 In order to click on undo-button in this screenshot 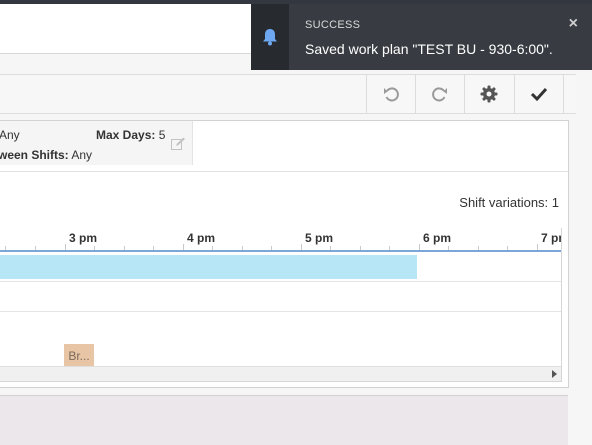, I will do `click(390, 94)`.